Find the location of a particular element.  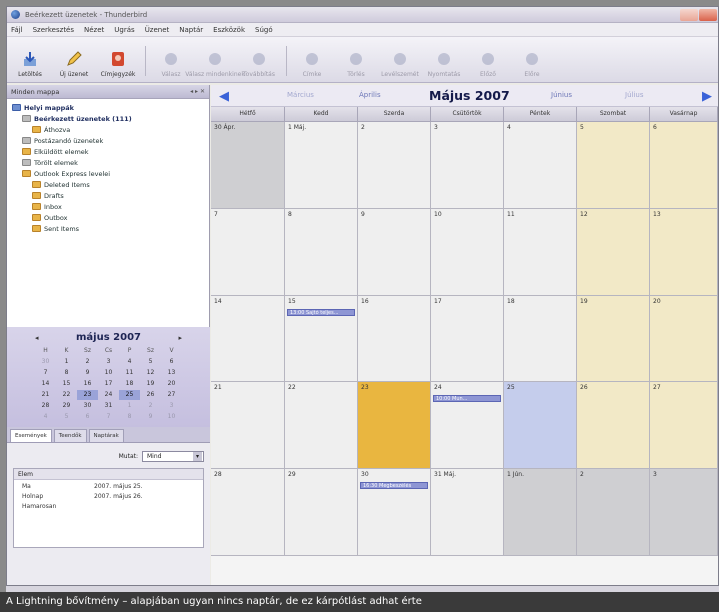

toolbar-button: Törlés is located at coordinates (356, 64).